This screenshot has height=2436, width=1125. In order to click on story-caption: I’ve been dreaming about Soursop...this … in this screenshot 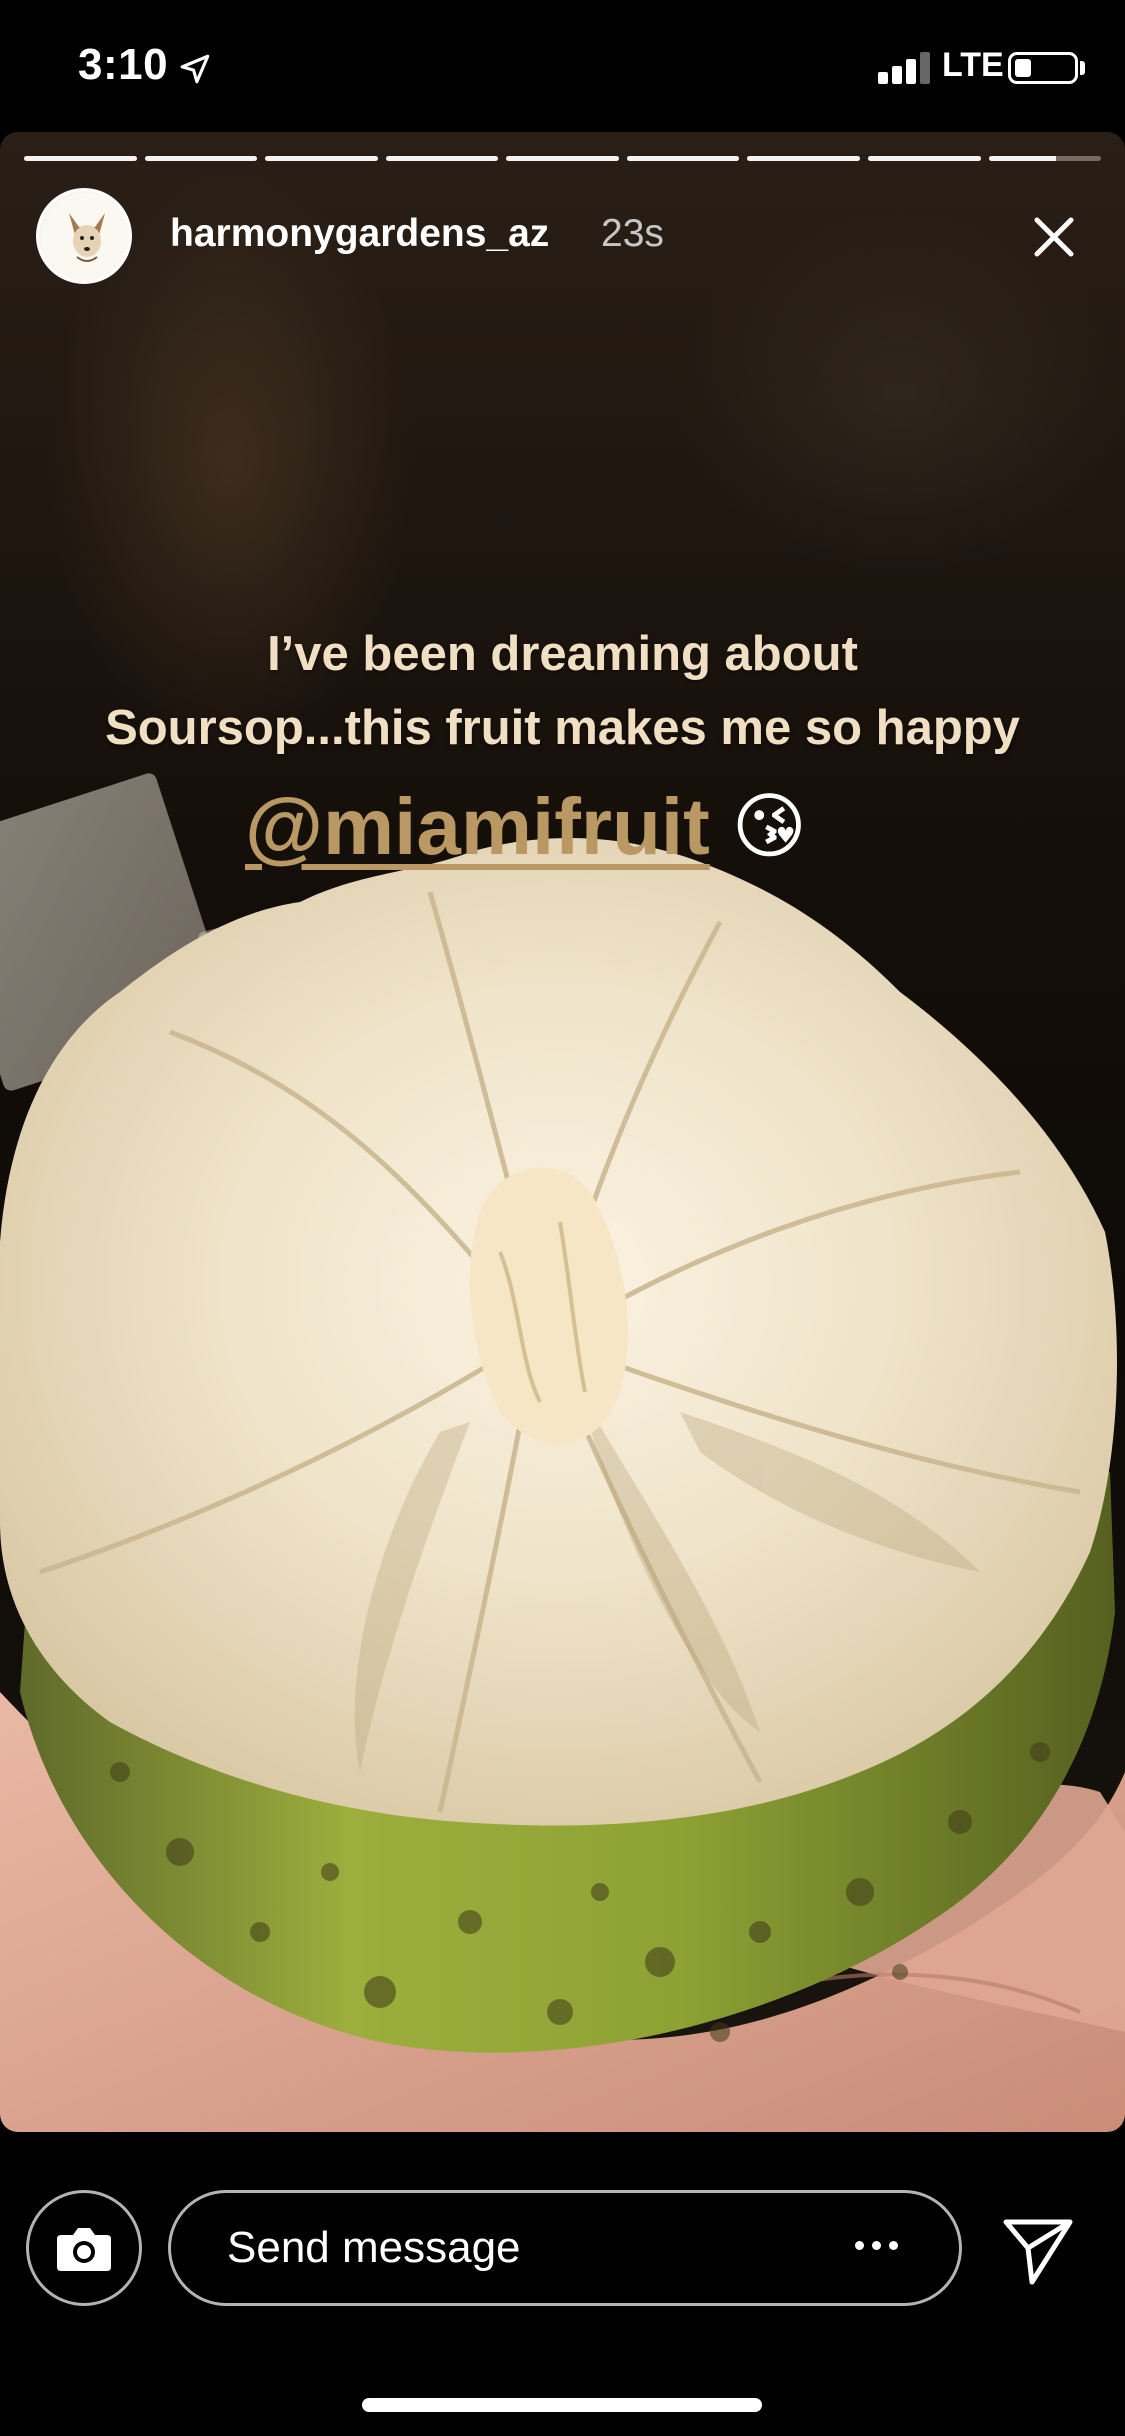, I will do `click(562, 691)`.